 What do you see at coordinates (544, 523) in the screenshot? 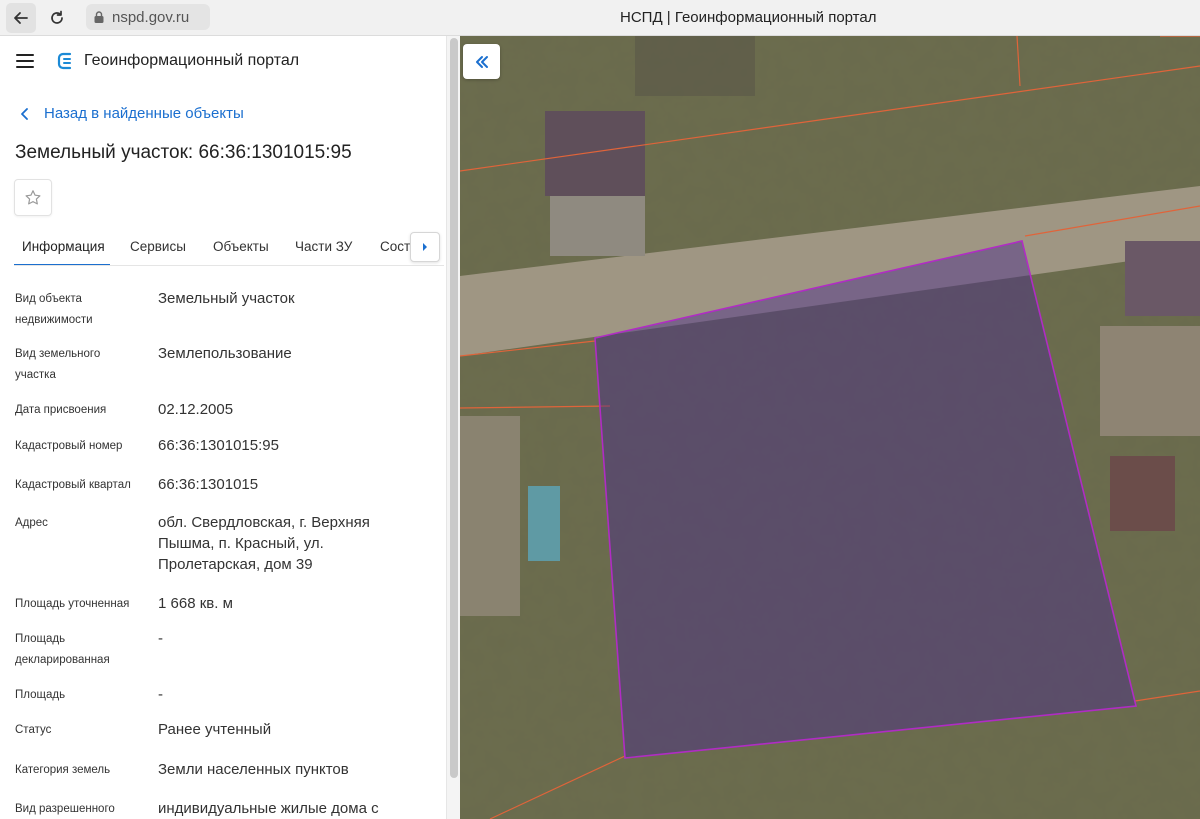
I see `pool` at bounding box center [544, 523].